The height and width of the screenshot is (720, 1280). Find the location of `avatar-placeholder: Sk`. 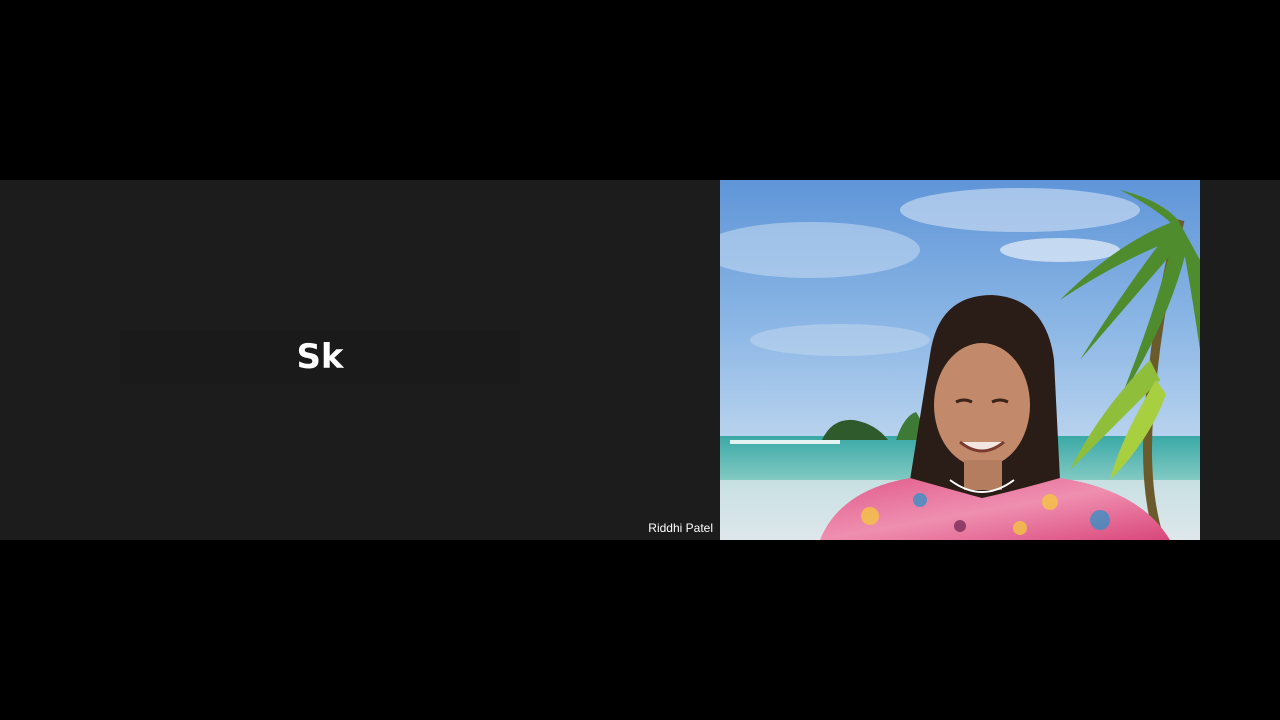

avatar-placeholder: Sk is located at coordinates (320, 357).